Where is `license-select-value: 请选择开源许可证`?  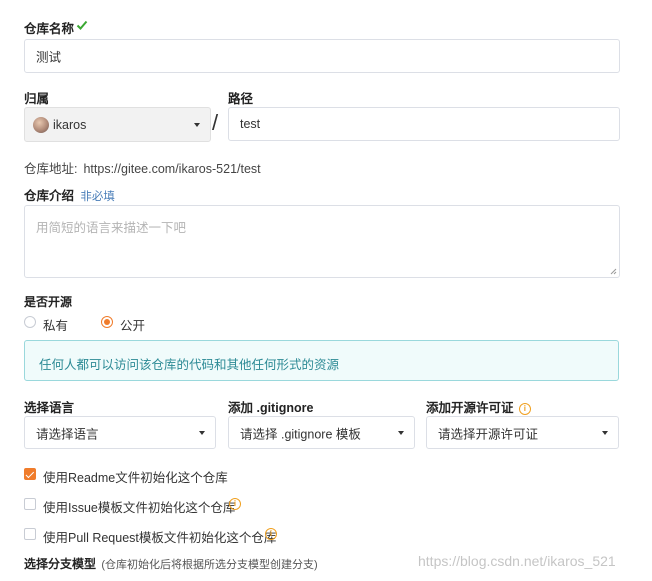
license-select-value: 请选择开源许可证 is located at coordinates (488, 434).